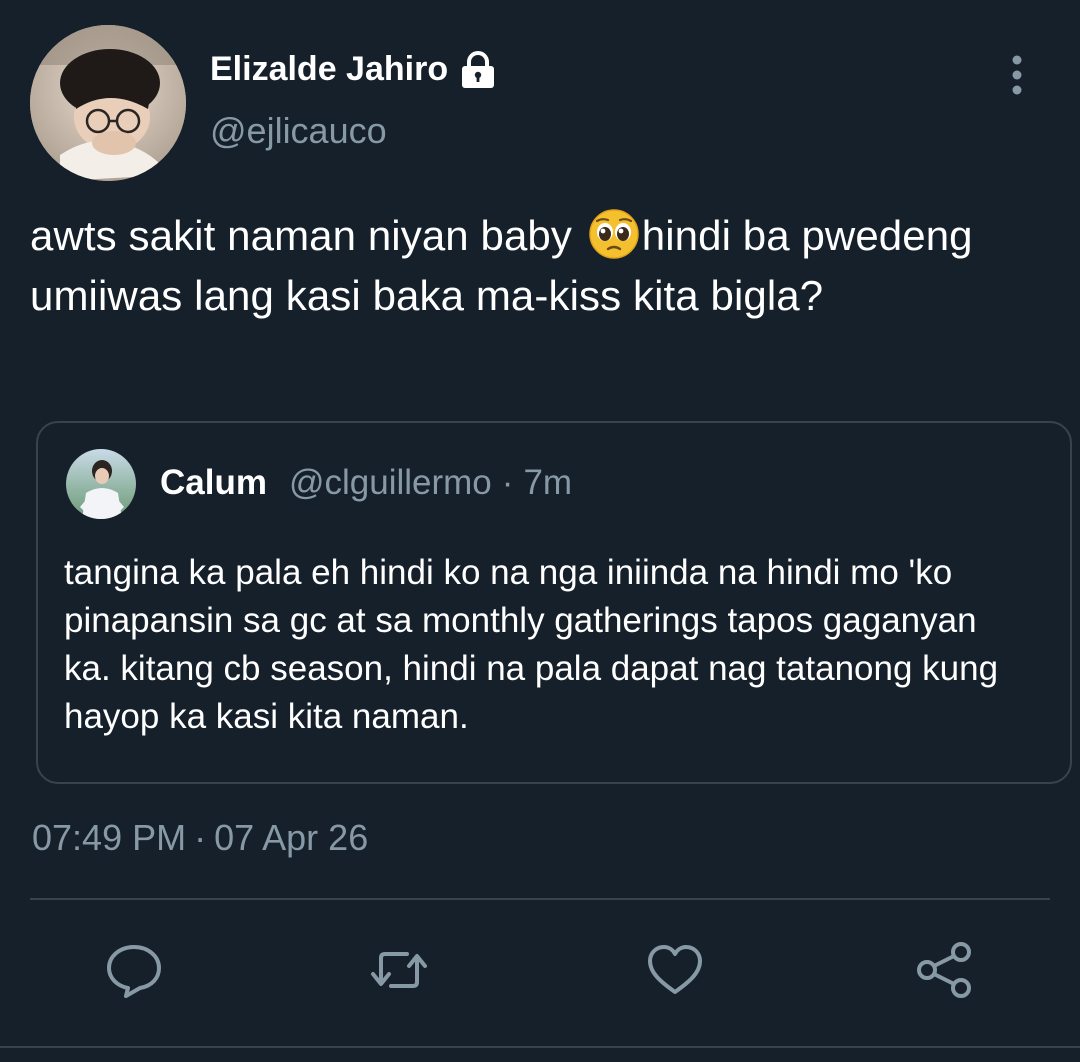 The image size is (1080, 1062). What do you see at coordinates (109, 837) in the screenshot?
I see `tweet-time: 07:49 PM` at bounding box center [109, 837].